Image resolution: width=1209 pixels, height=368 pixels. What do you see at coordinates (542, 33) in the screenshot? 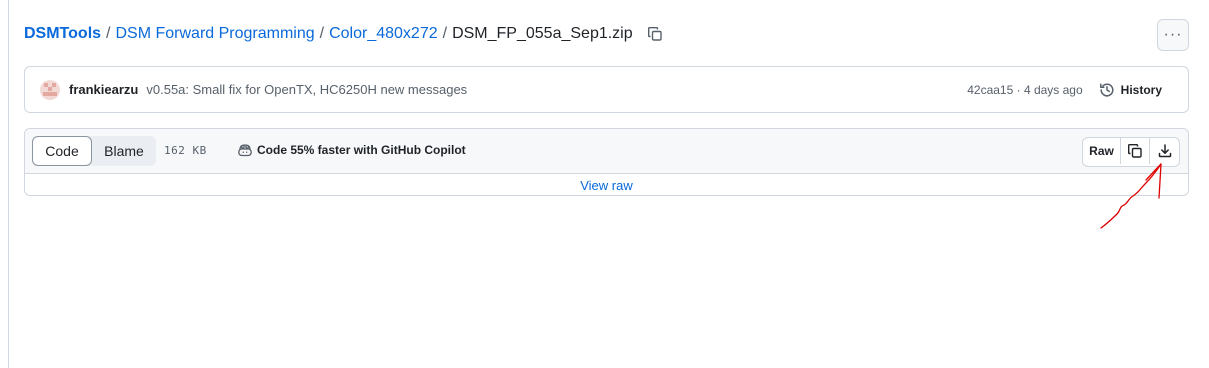
I see `breadcrumb-current-file: DSM_FP_055a_Sep1.zip` at bounding box center [542, 33].